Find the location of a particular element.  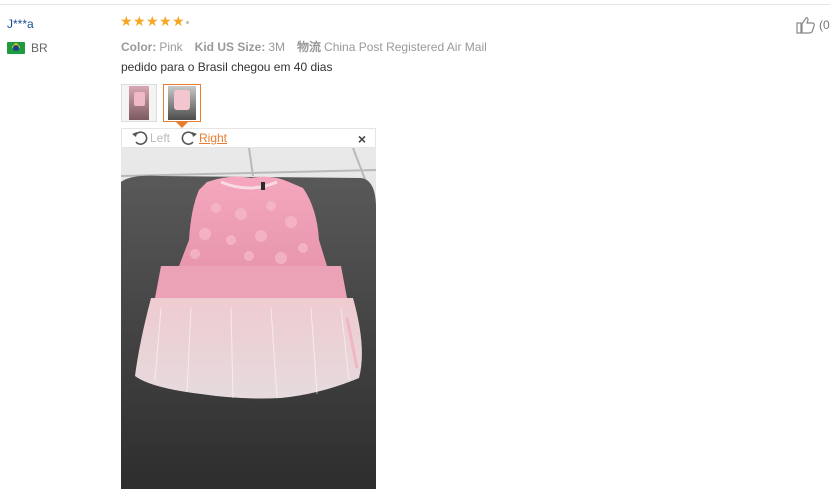

star-rating: ★ ★ ★ ★ ★ is located at coordinates (152, 21).